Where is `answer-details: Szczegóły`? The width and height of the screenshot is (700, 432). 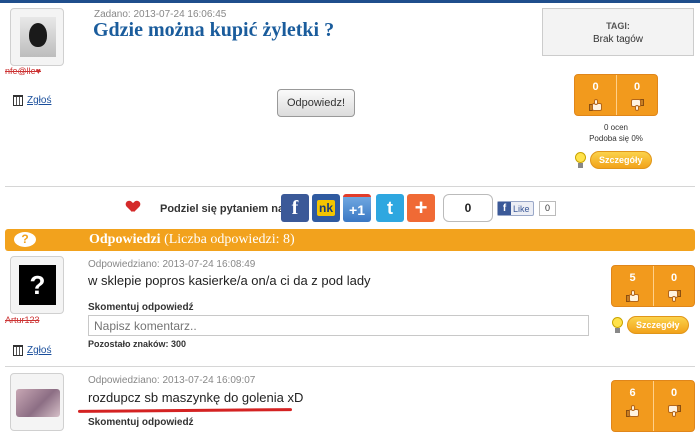
answer-details: Szczegóły is located at coordinates (650, 325).